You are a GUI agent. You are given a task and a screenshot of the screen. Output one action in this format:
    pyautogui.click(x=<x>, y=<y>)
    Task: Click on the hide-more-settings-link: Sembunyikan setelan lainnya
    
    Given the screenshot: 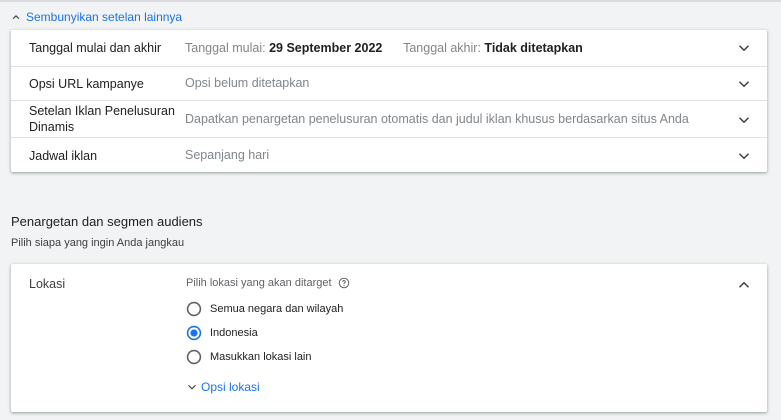 What is the action you would take?
    pyautogui.click(x=95, y=17)
    